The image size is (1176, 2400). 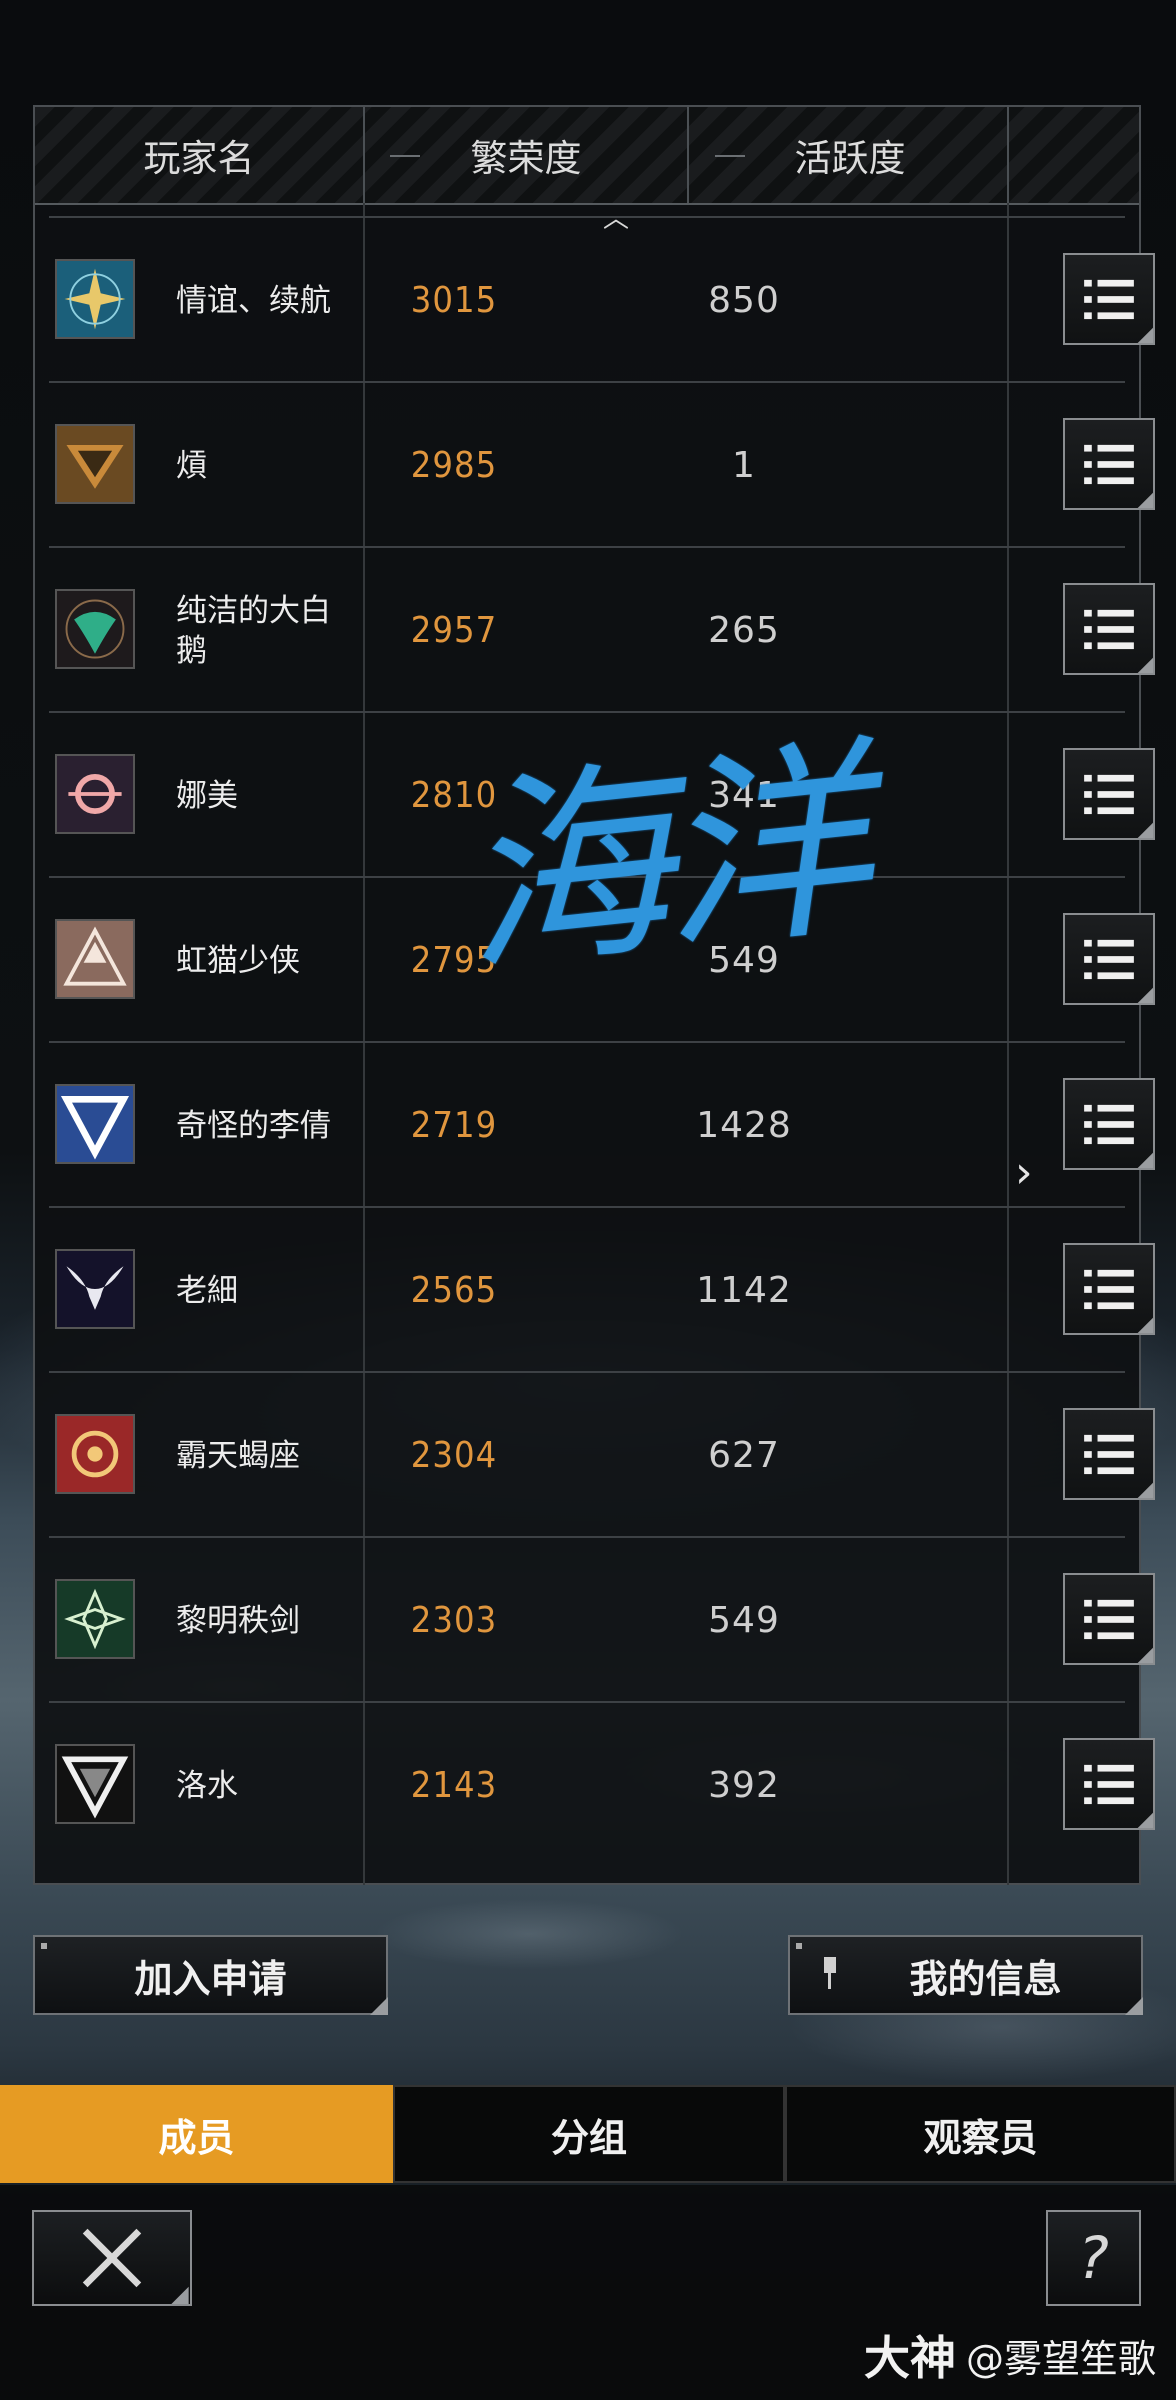 I want to click on header-player-name: 玩家名, so click(x=199, y=155).